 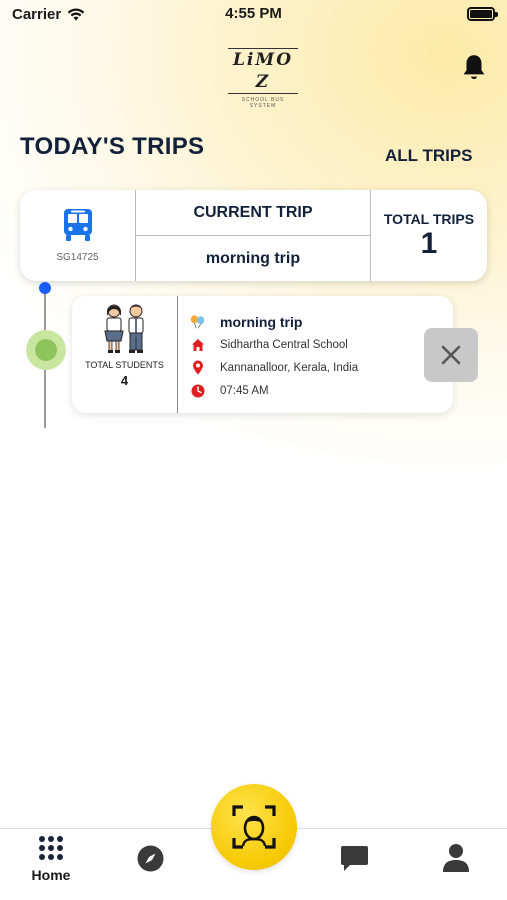 I want to click on current-trip-name: morning trip, so click(x=253, y=258).